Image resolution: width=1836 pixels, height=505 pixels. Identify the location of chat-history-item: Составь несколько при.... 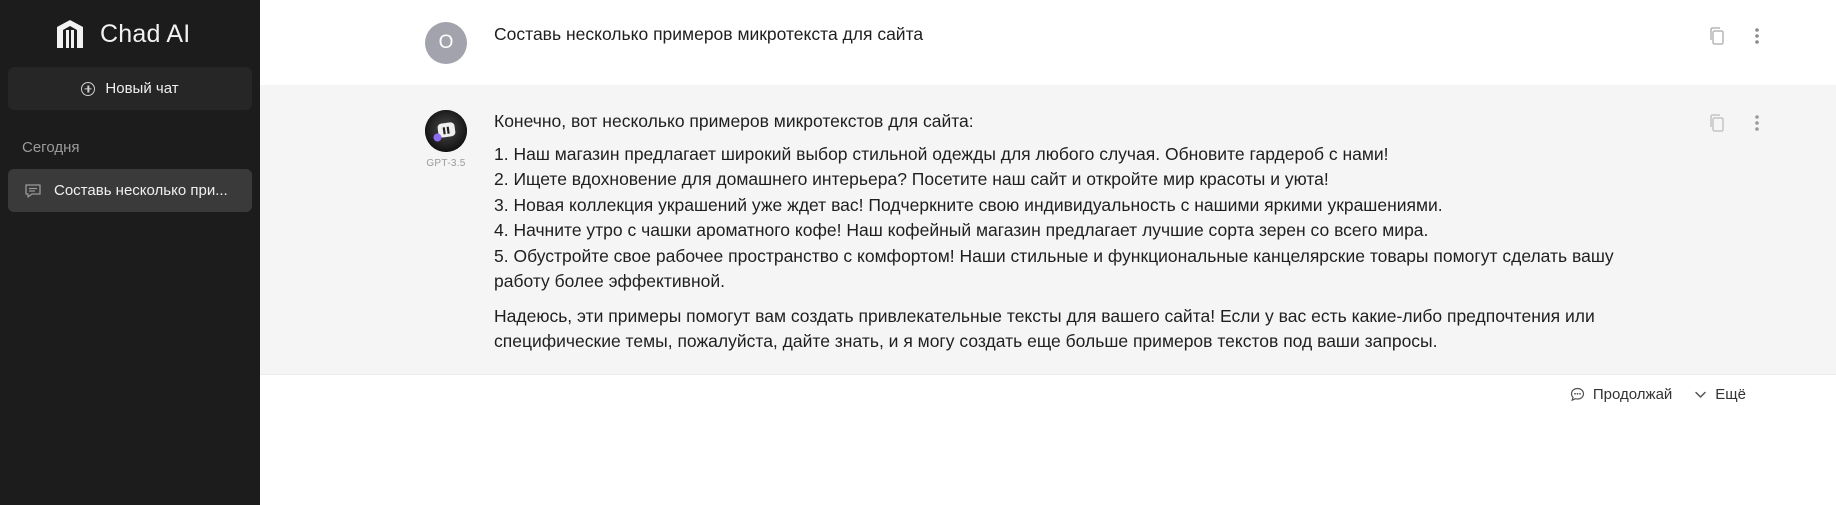
(130, 190).